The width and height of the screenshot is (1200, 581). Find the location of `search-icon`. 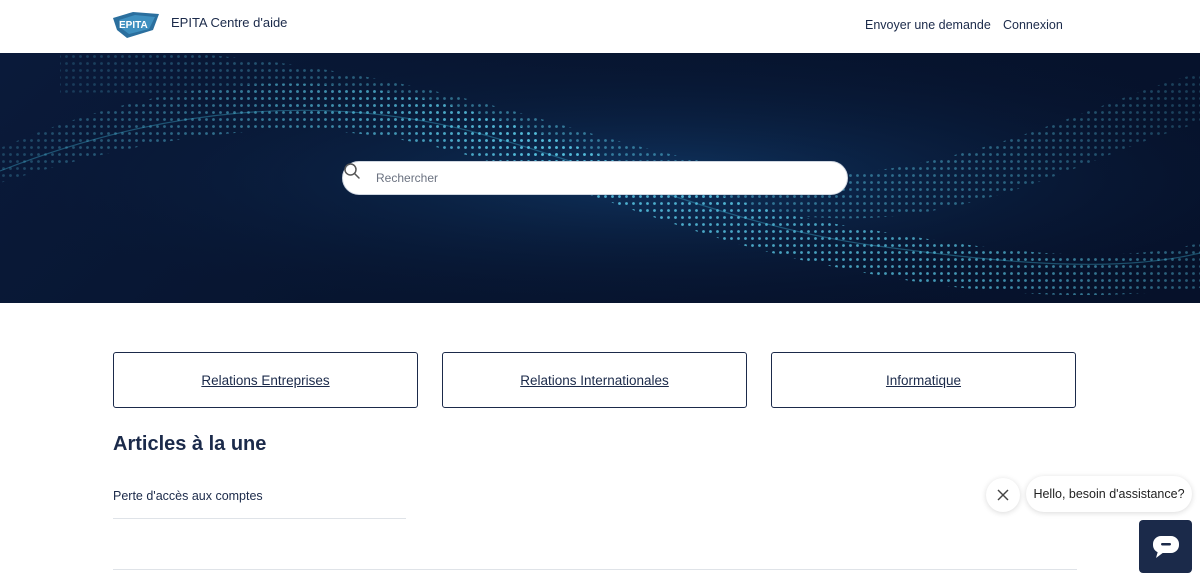

search-icon is located at coordinates (352, 171).